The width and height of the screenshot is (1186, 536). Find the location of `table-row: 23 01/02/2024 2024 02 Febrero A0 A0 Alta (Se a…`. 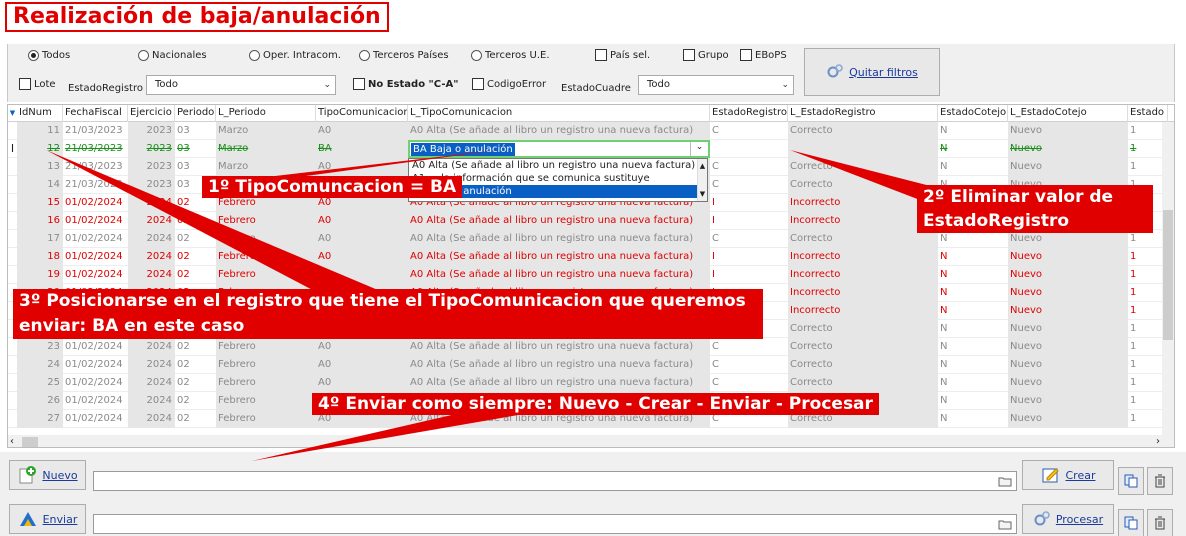

table-row: 23 01/02/2024 2024 02 Febrero A0 A0 Alta (Se a… is located at coordinates (586, 347).